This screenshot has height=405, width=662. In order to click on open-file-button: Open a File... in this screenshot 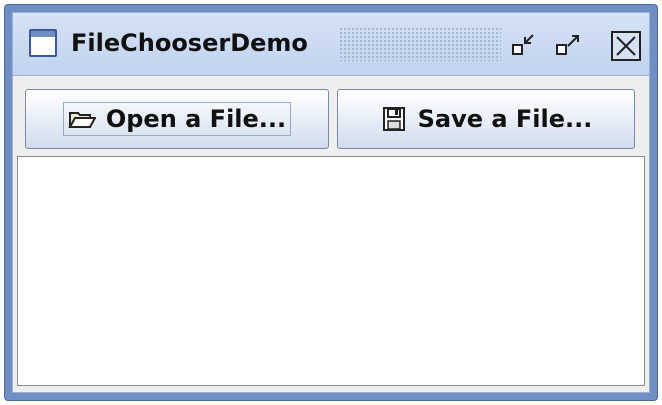, I will do `click(177, 119)`.